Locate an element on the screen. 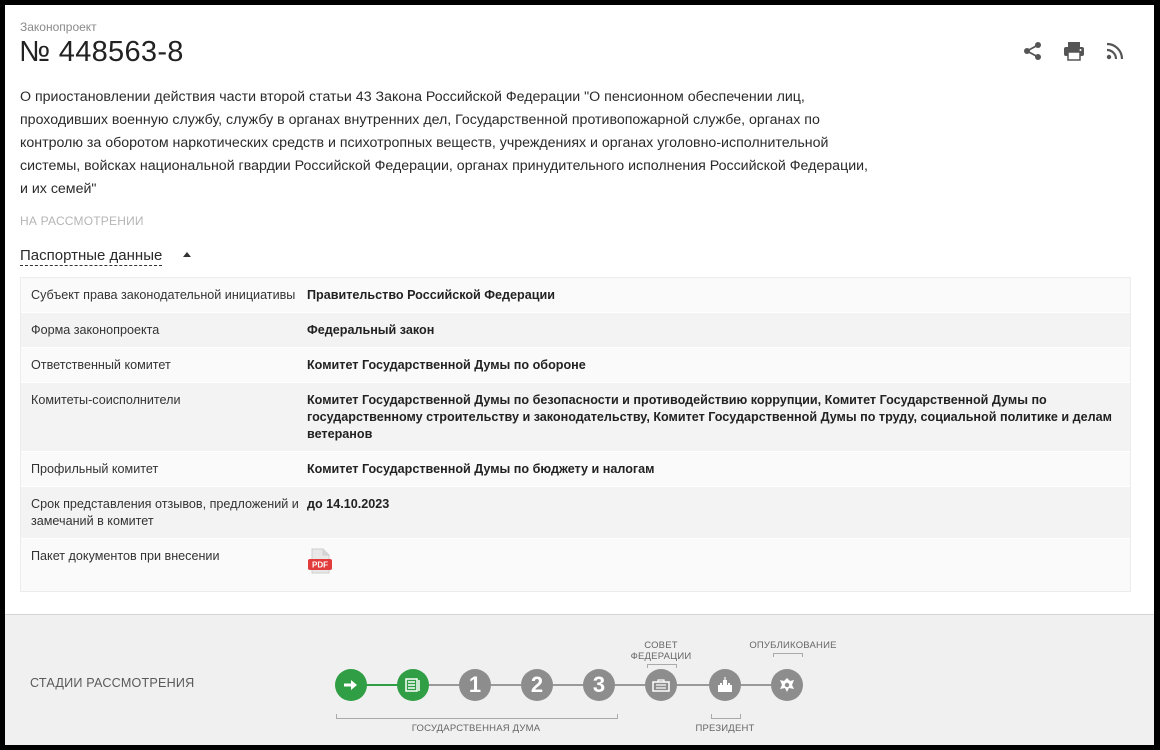 The image size is (1160, 750). share-icon is located at coordinates (1033, 51).